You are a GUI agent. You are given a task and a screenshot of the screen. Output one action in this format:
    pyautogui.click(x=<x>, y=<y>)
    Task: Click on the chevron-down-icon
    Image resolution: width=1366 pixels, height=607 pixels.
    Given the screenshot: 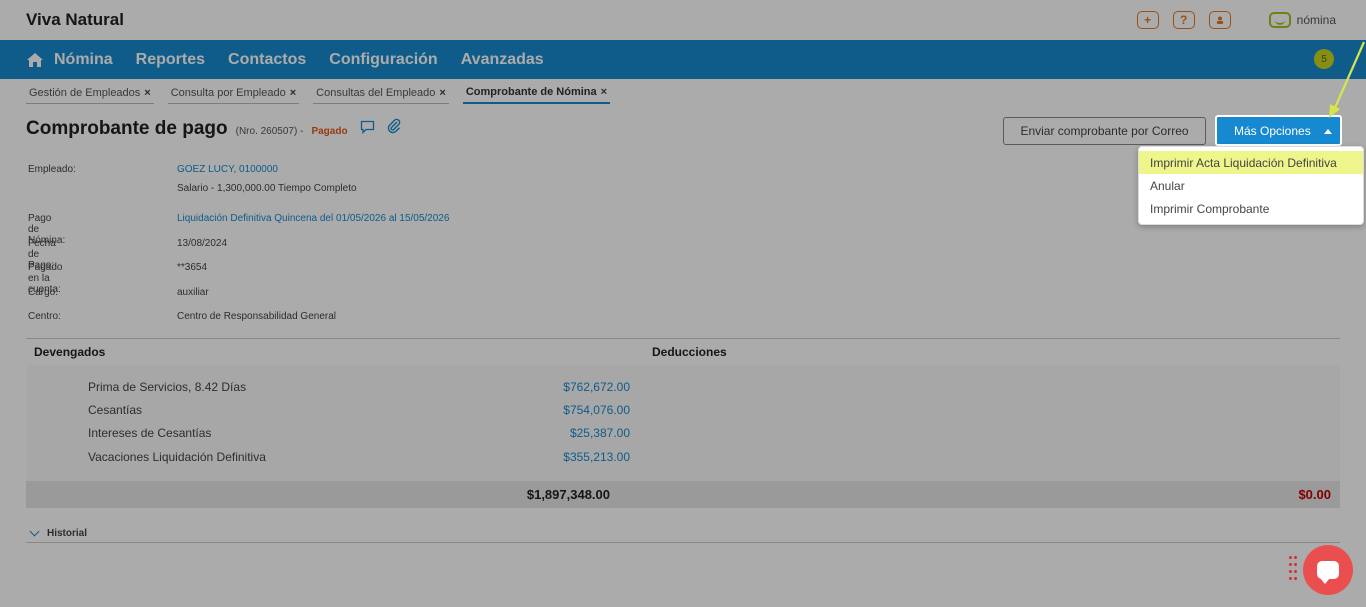 What is the action you would take?
    pyautogui.click(x=34, y=531)
    